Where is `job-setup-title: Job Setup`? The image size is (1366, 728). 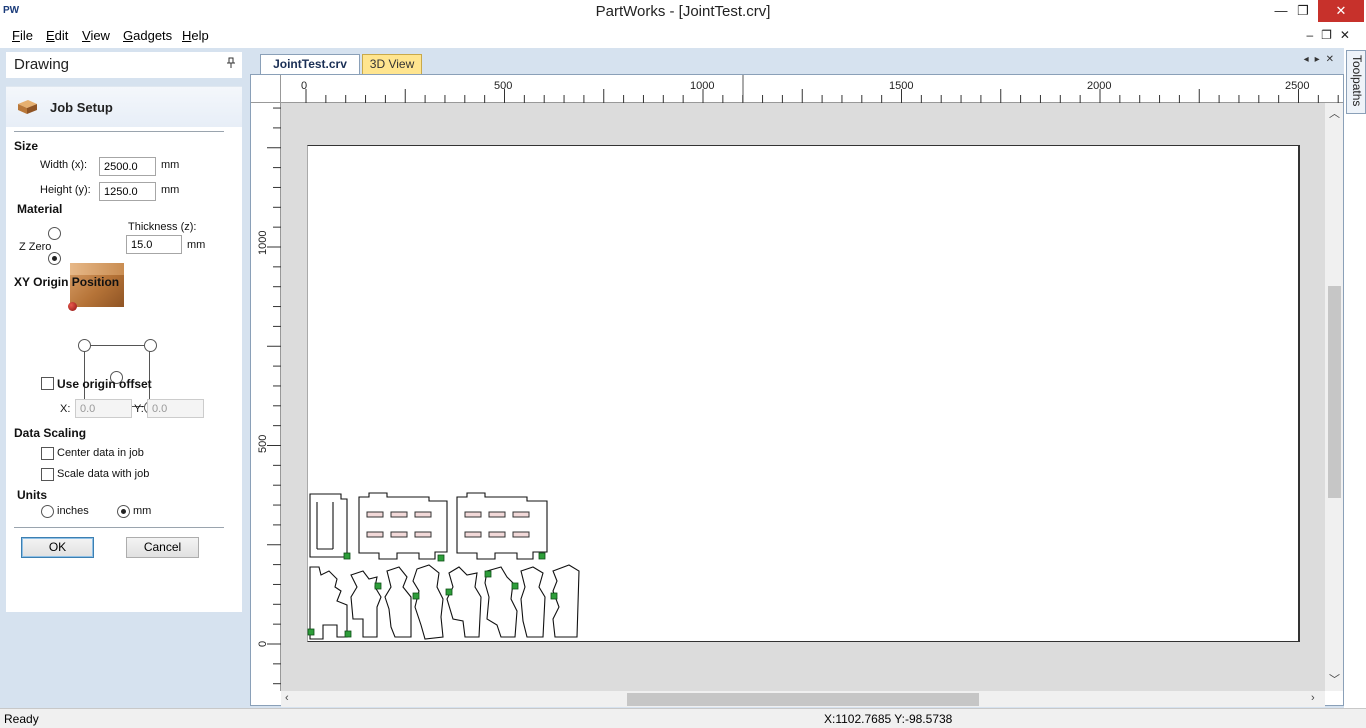 job-setup-title: Job Setup is located at coordinates (81, 107).